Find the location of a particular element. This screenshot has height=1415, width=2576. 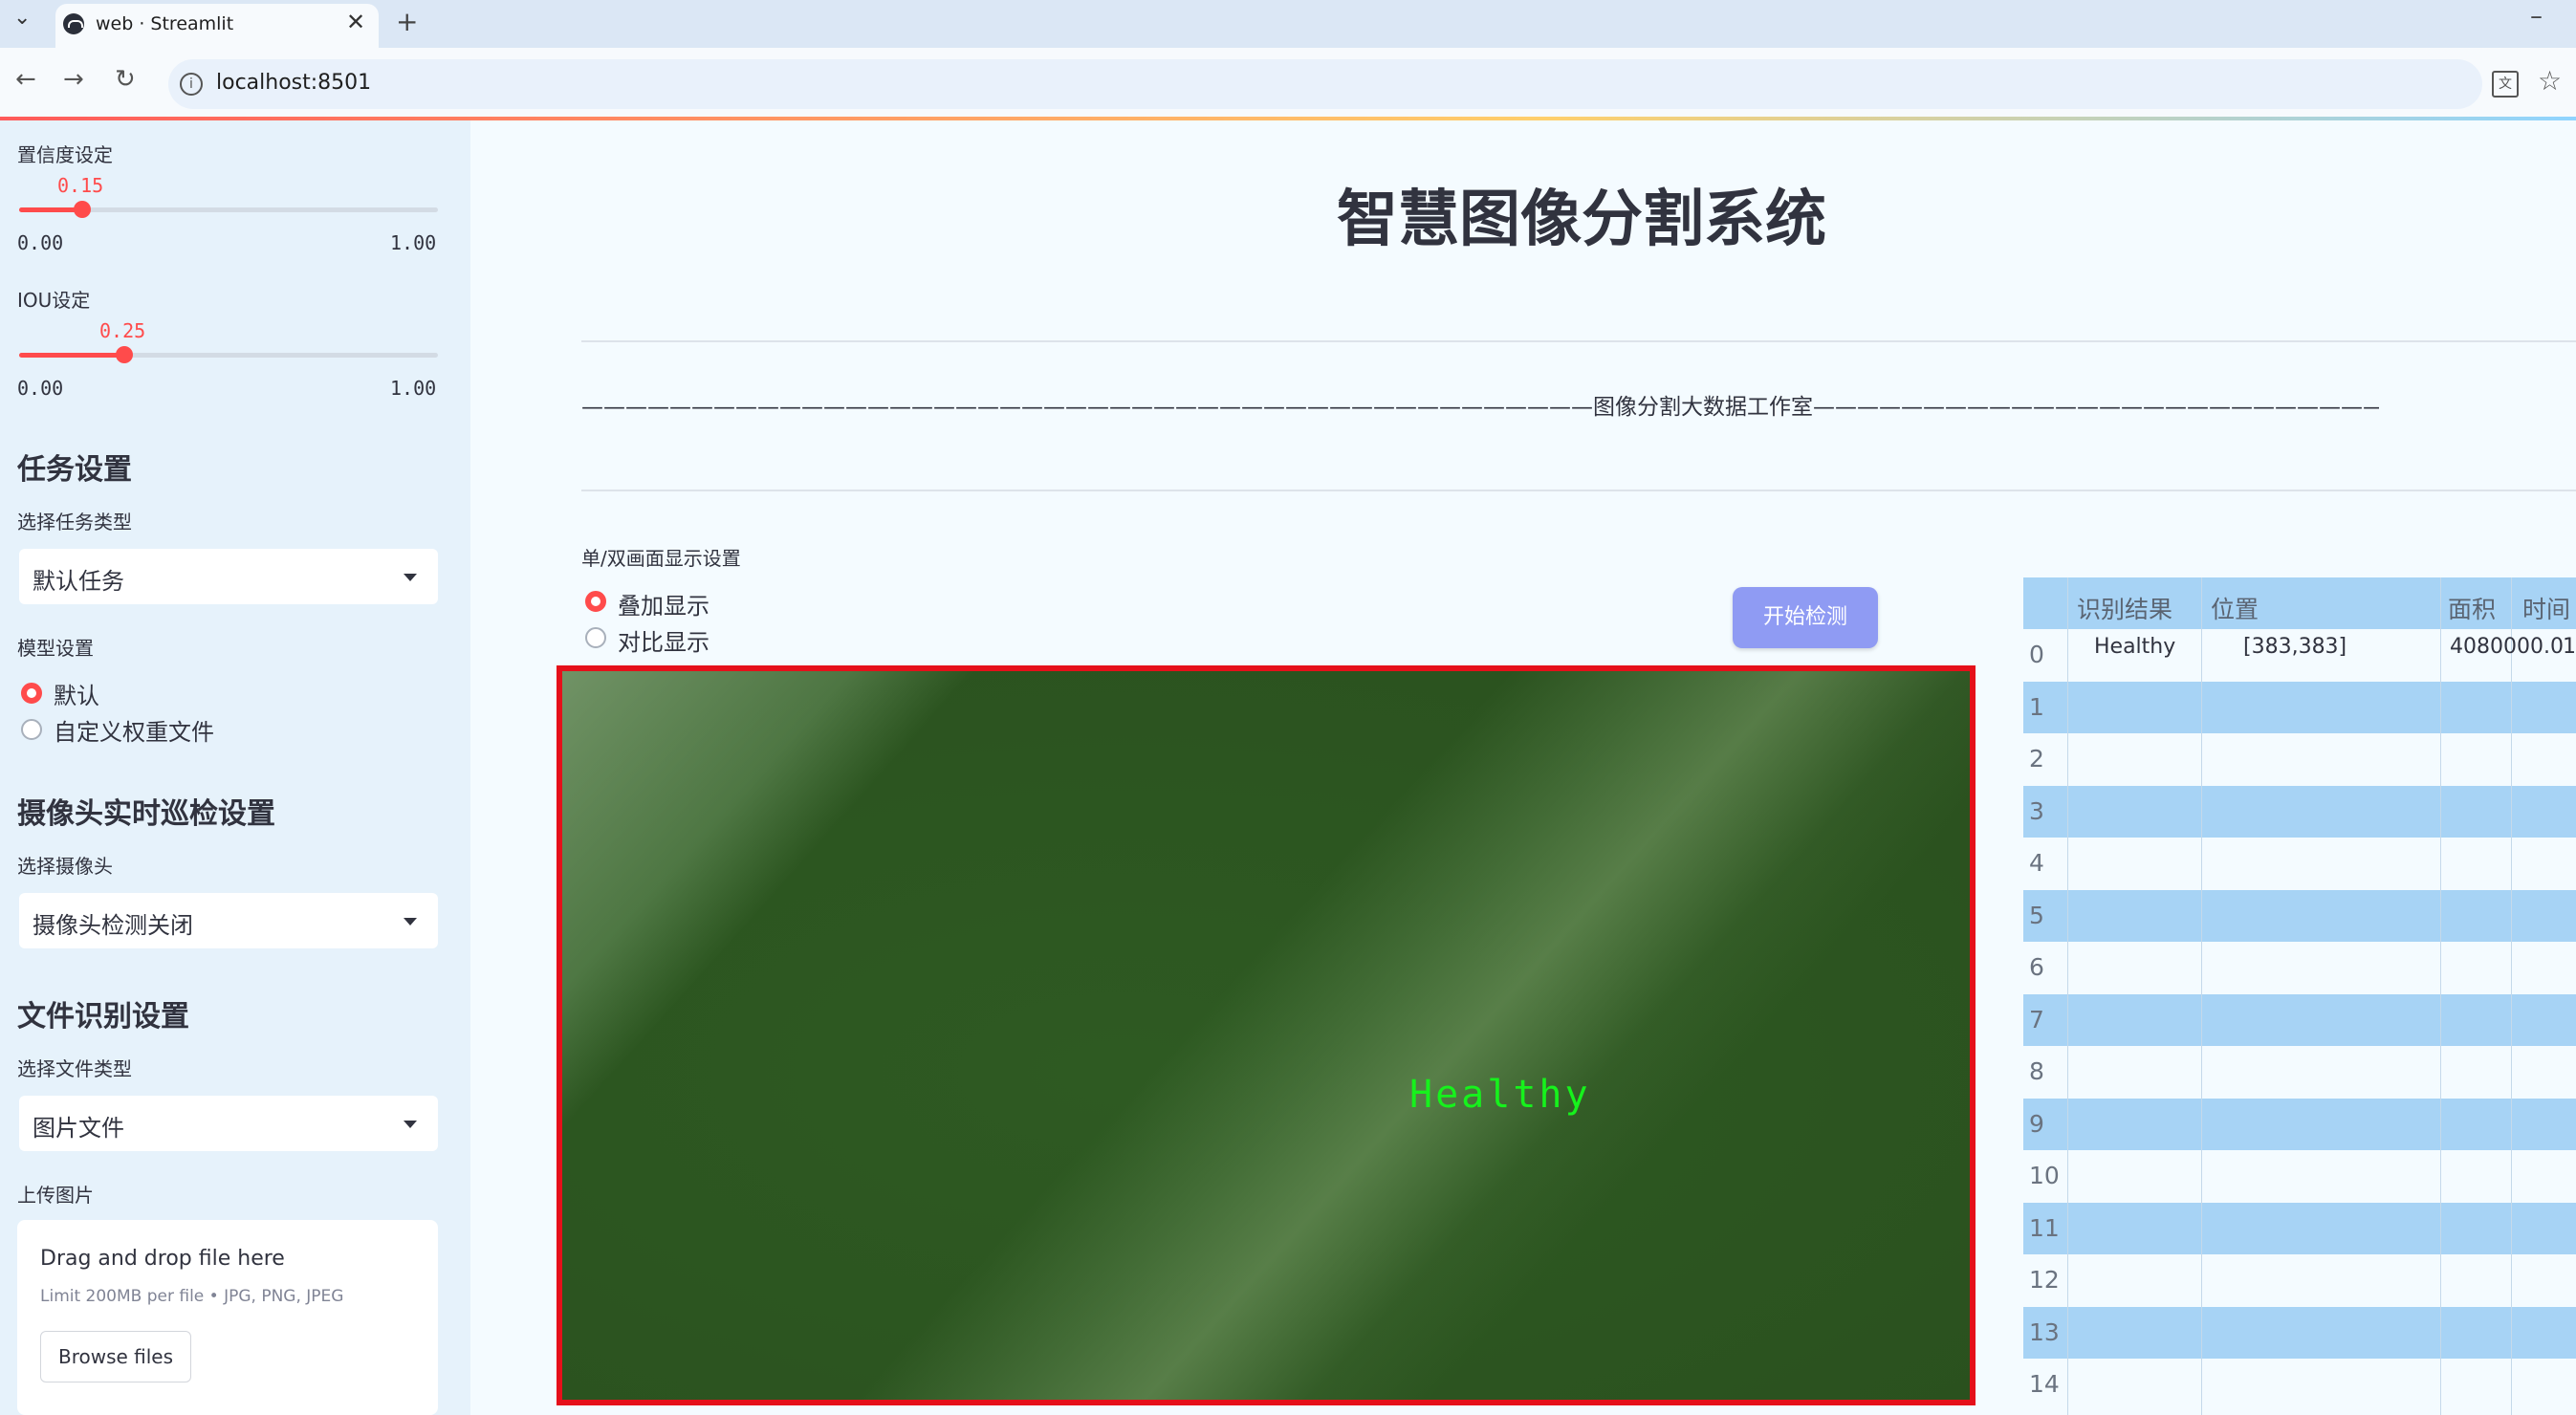

window-minimize-icon: – is located at coordinates (2536, 16).